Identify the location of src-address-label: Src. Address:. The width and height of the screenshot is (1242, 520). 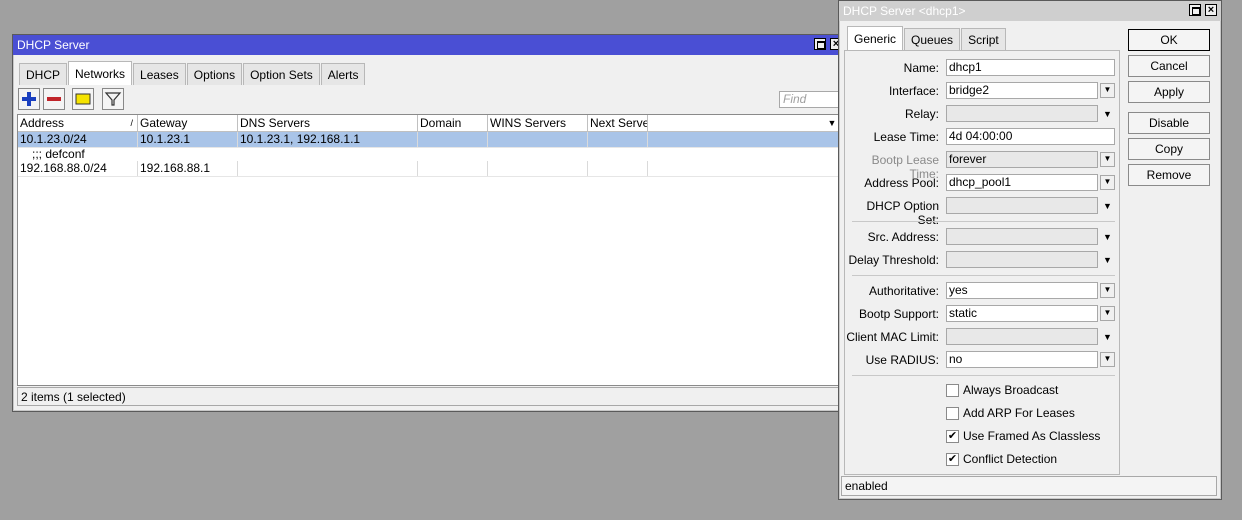
(903, 237).